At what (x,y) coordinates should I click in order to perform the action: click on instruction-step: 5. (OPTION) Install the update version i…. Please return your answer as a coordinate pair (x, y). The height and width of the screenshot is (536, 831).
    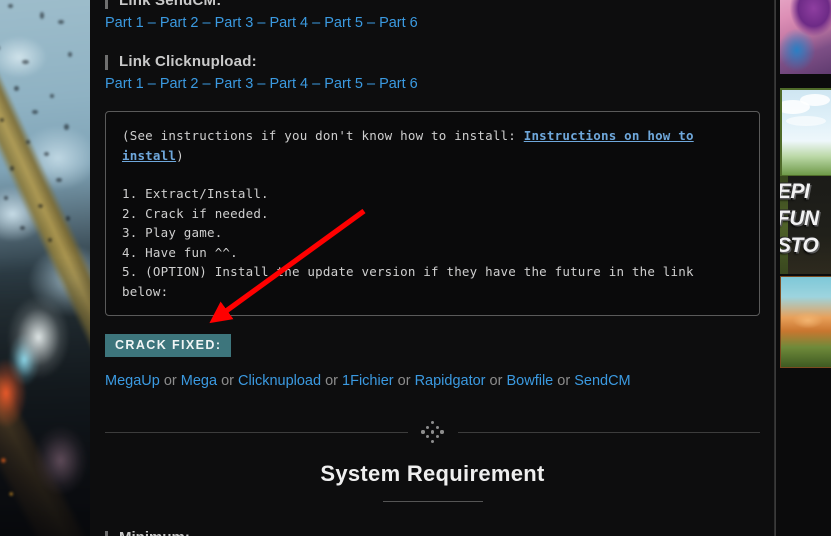
    Looking at the image, I should click on (408, 281).